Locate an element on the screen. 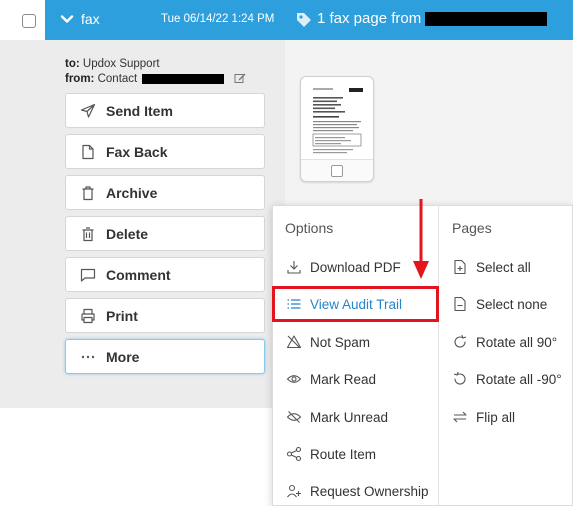 The width and height of the screenshot is (573, 506). comment-button: Comment is located at coordinates (165, 274).